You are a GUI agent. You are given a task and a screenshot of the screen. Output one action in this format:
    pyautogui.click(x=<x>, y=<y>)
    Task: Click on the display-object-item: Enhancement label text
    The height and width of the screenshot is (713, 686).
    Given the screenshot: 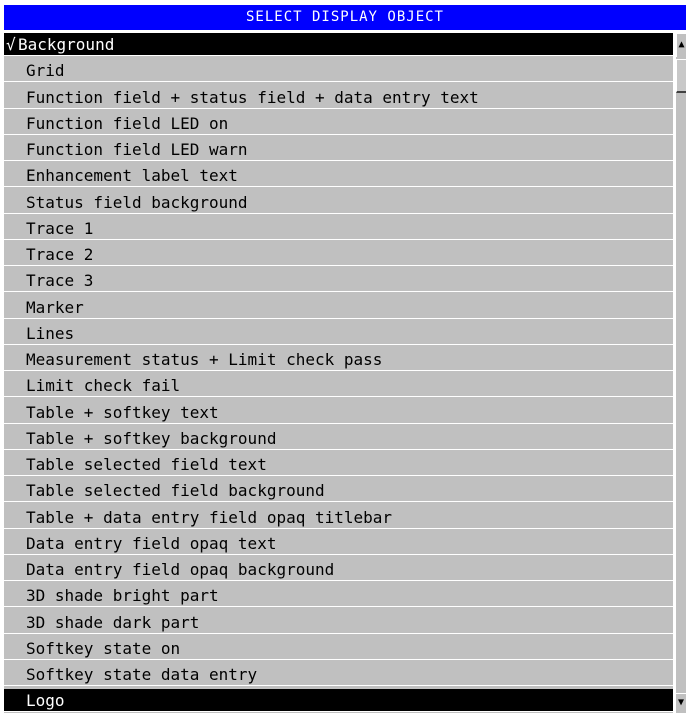 What is the action you would take?
    pyautogui.click(x=338, y=175)
    